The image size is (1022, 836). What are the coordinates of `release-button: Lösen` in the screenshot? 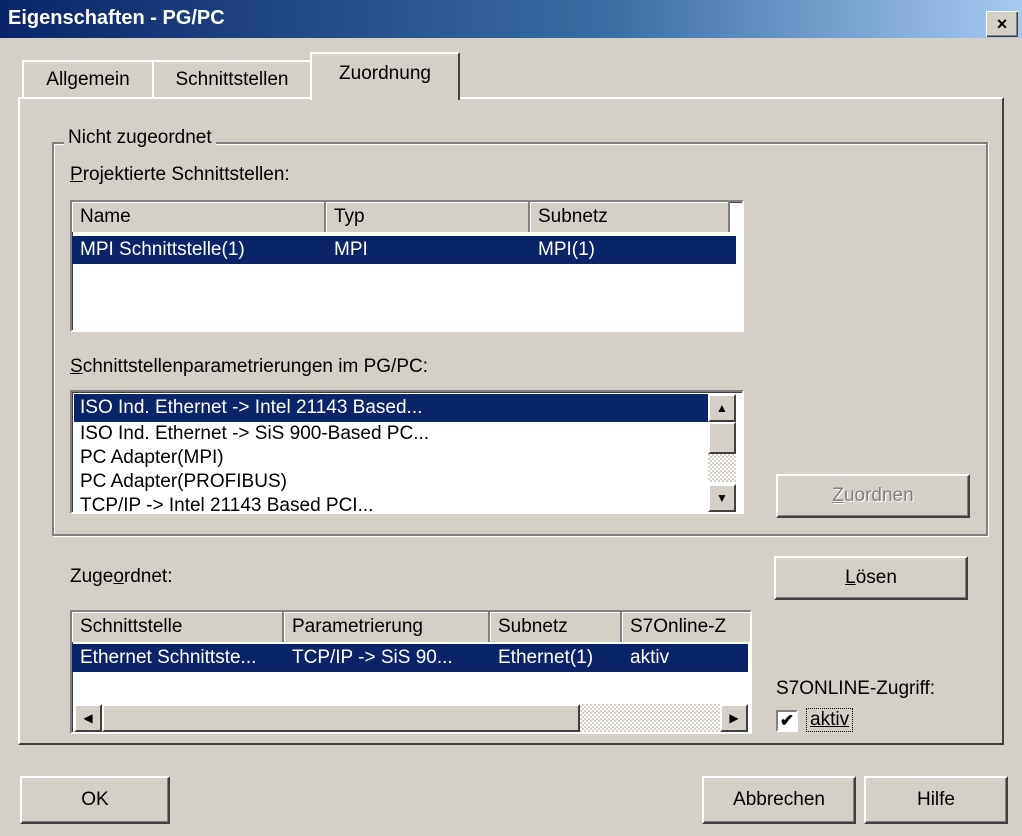 It's located at (871, 578).